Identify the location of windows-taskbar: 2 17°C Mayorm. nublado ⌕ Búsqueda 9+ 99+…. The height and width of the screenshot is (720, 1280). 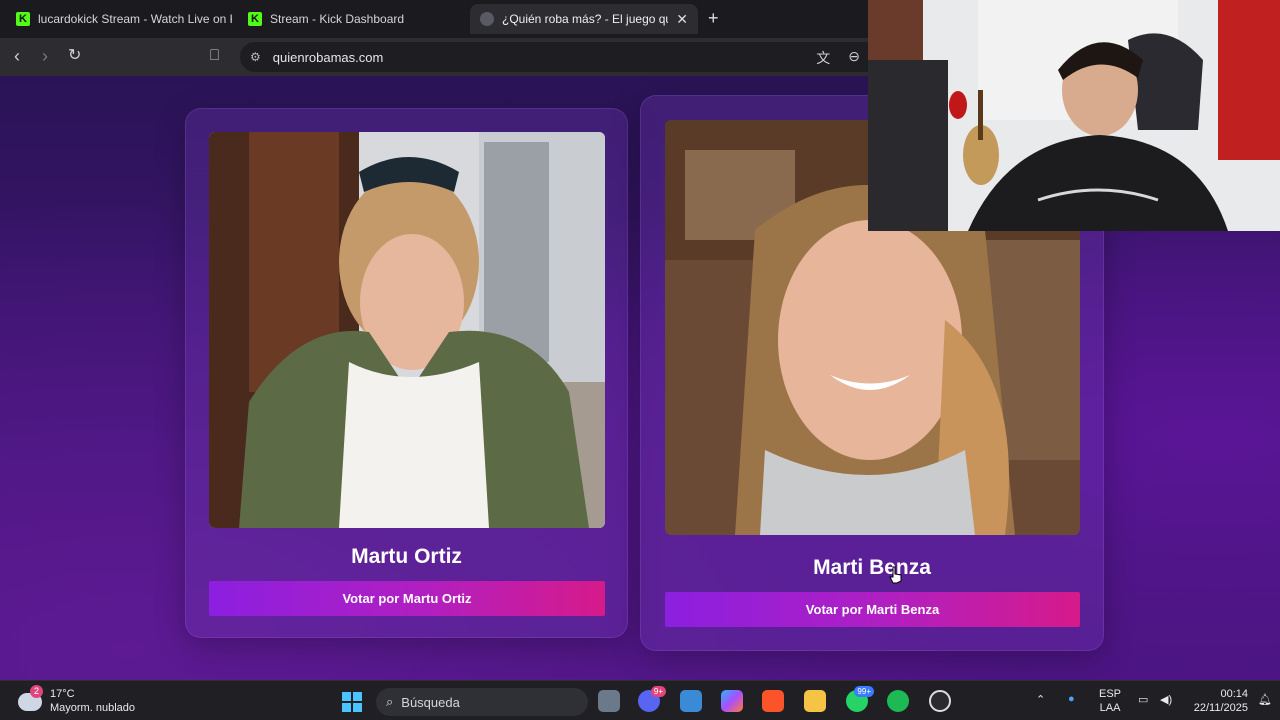
(640, 700).